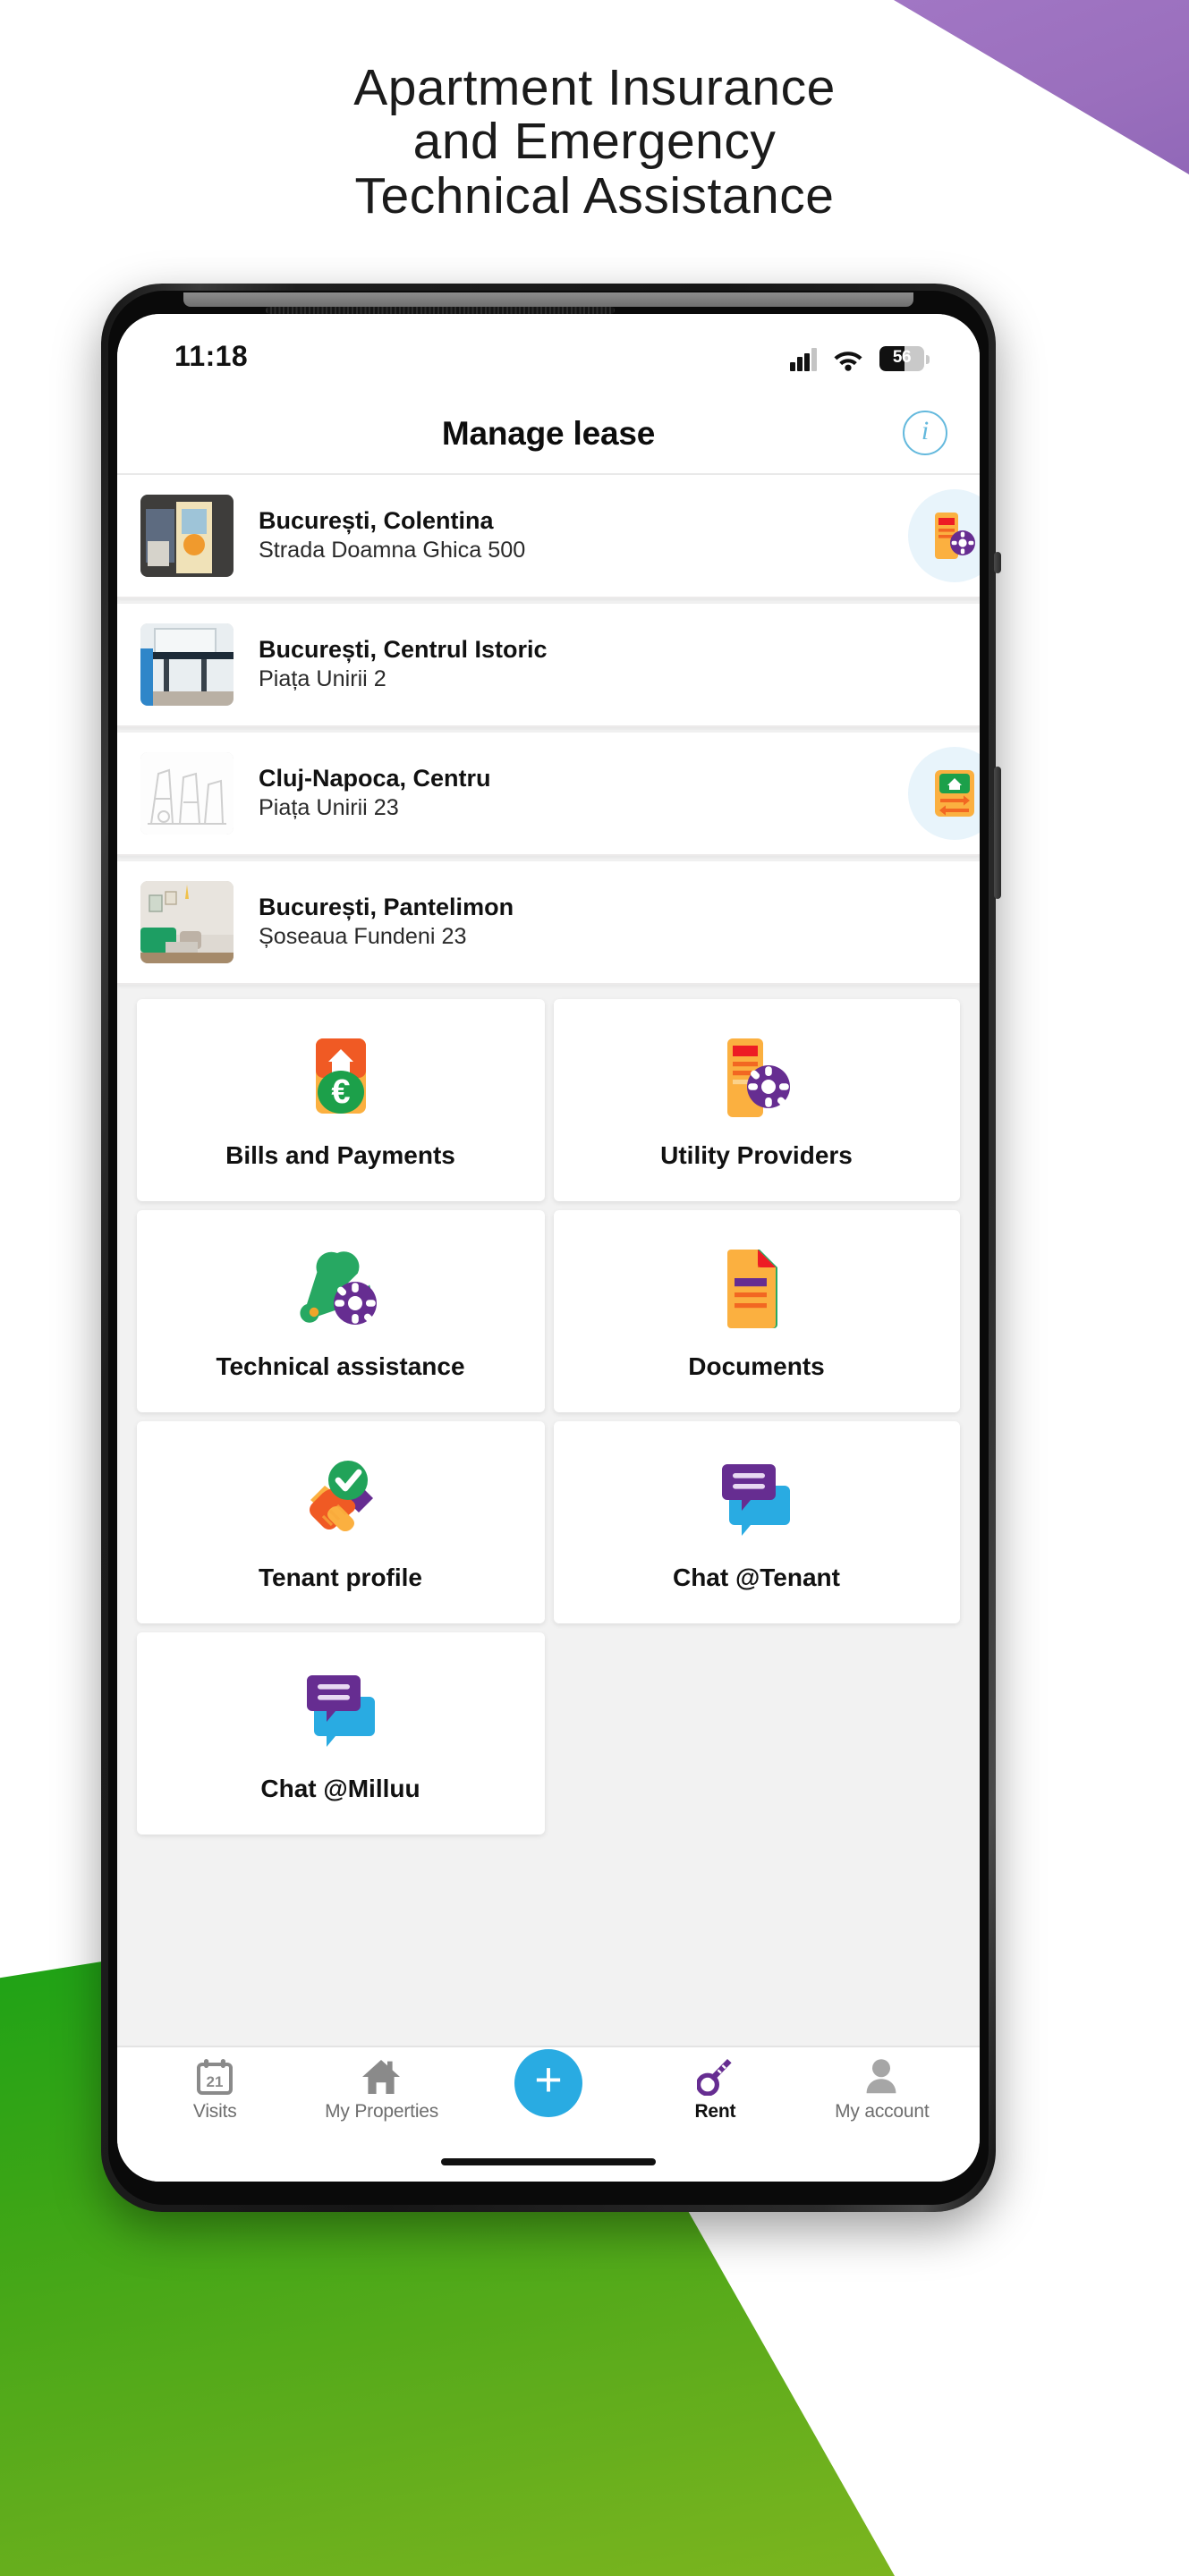  Describe the element at coordinates (756, 1154) in the screenshot. I see `tile-label: Utility Providers` at that location.